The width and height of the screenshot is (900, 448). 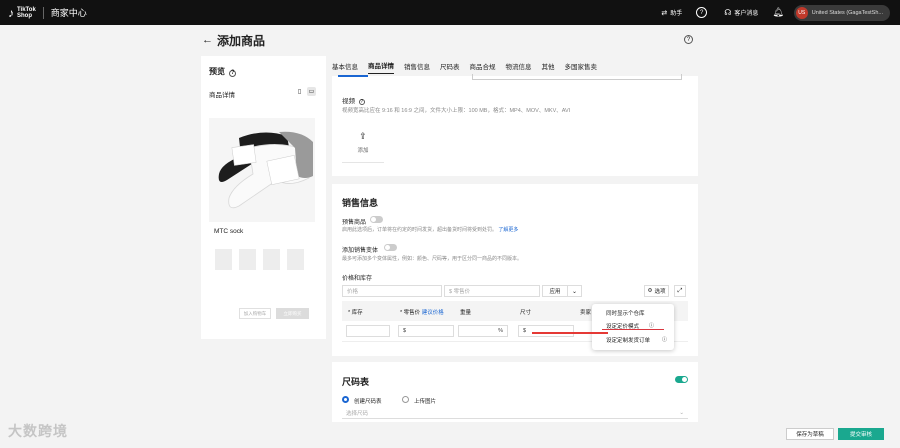 I want to click on variants-toggle, so click(x=390, y=247).